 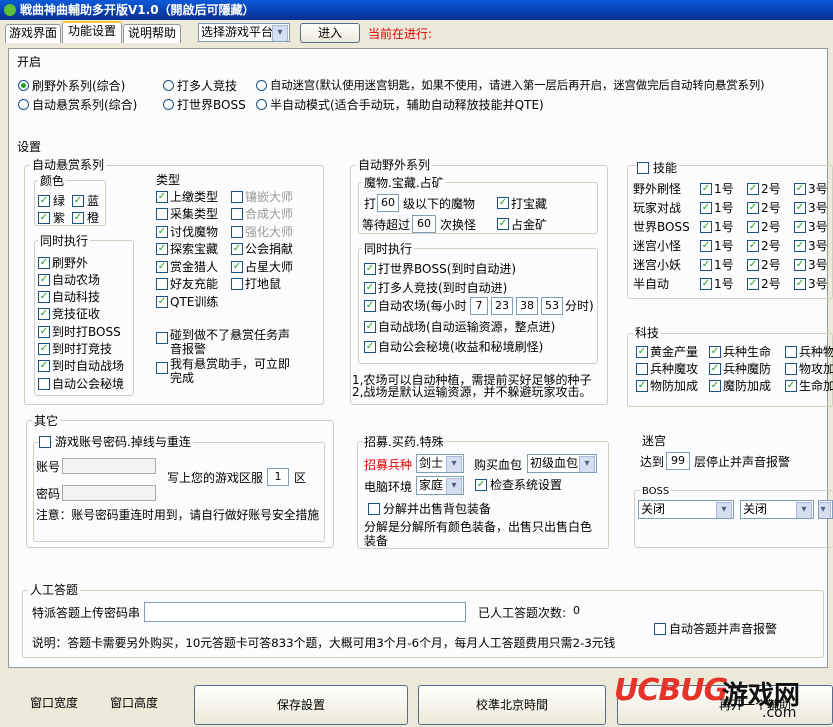 I want to click on account-input, so click(x=109, y=466).